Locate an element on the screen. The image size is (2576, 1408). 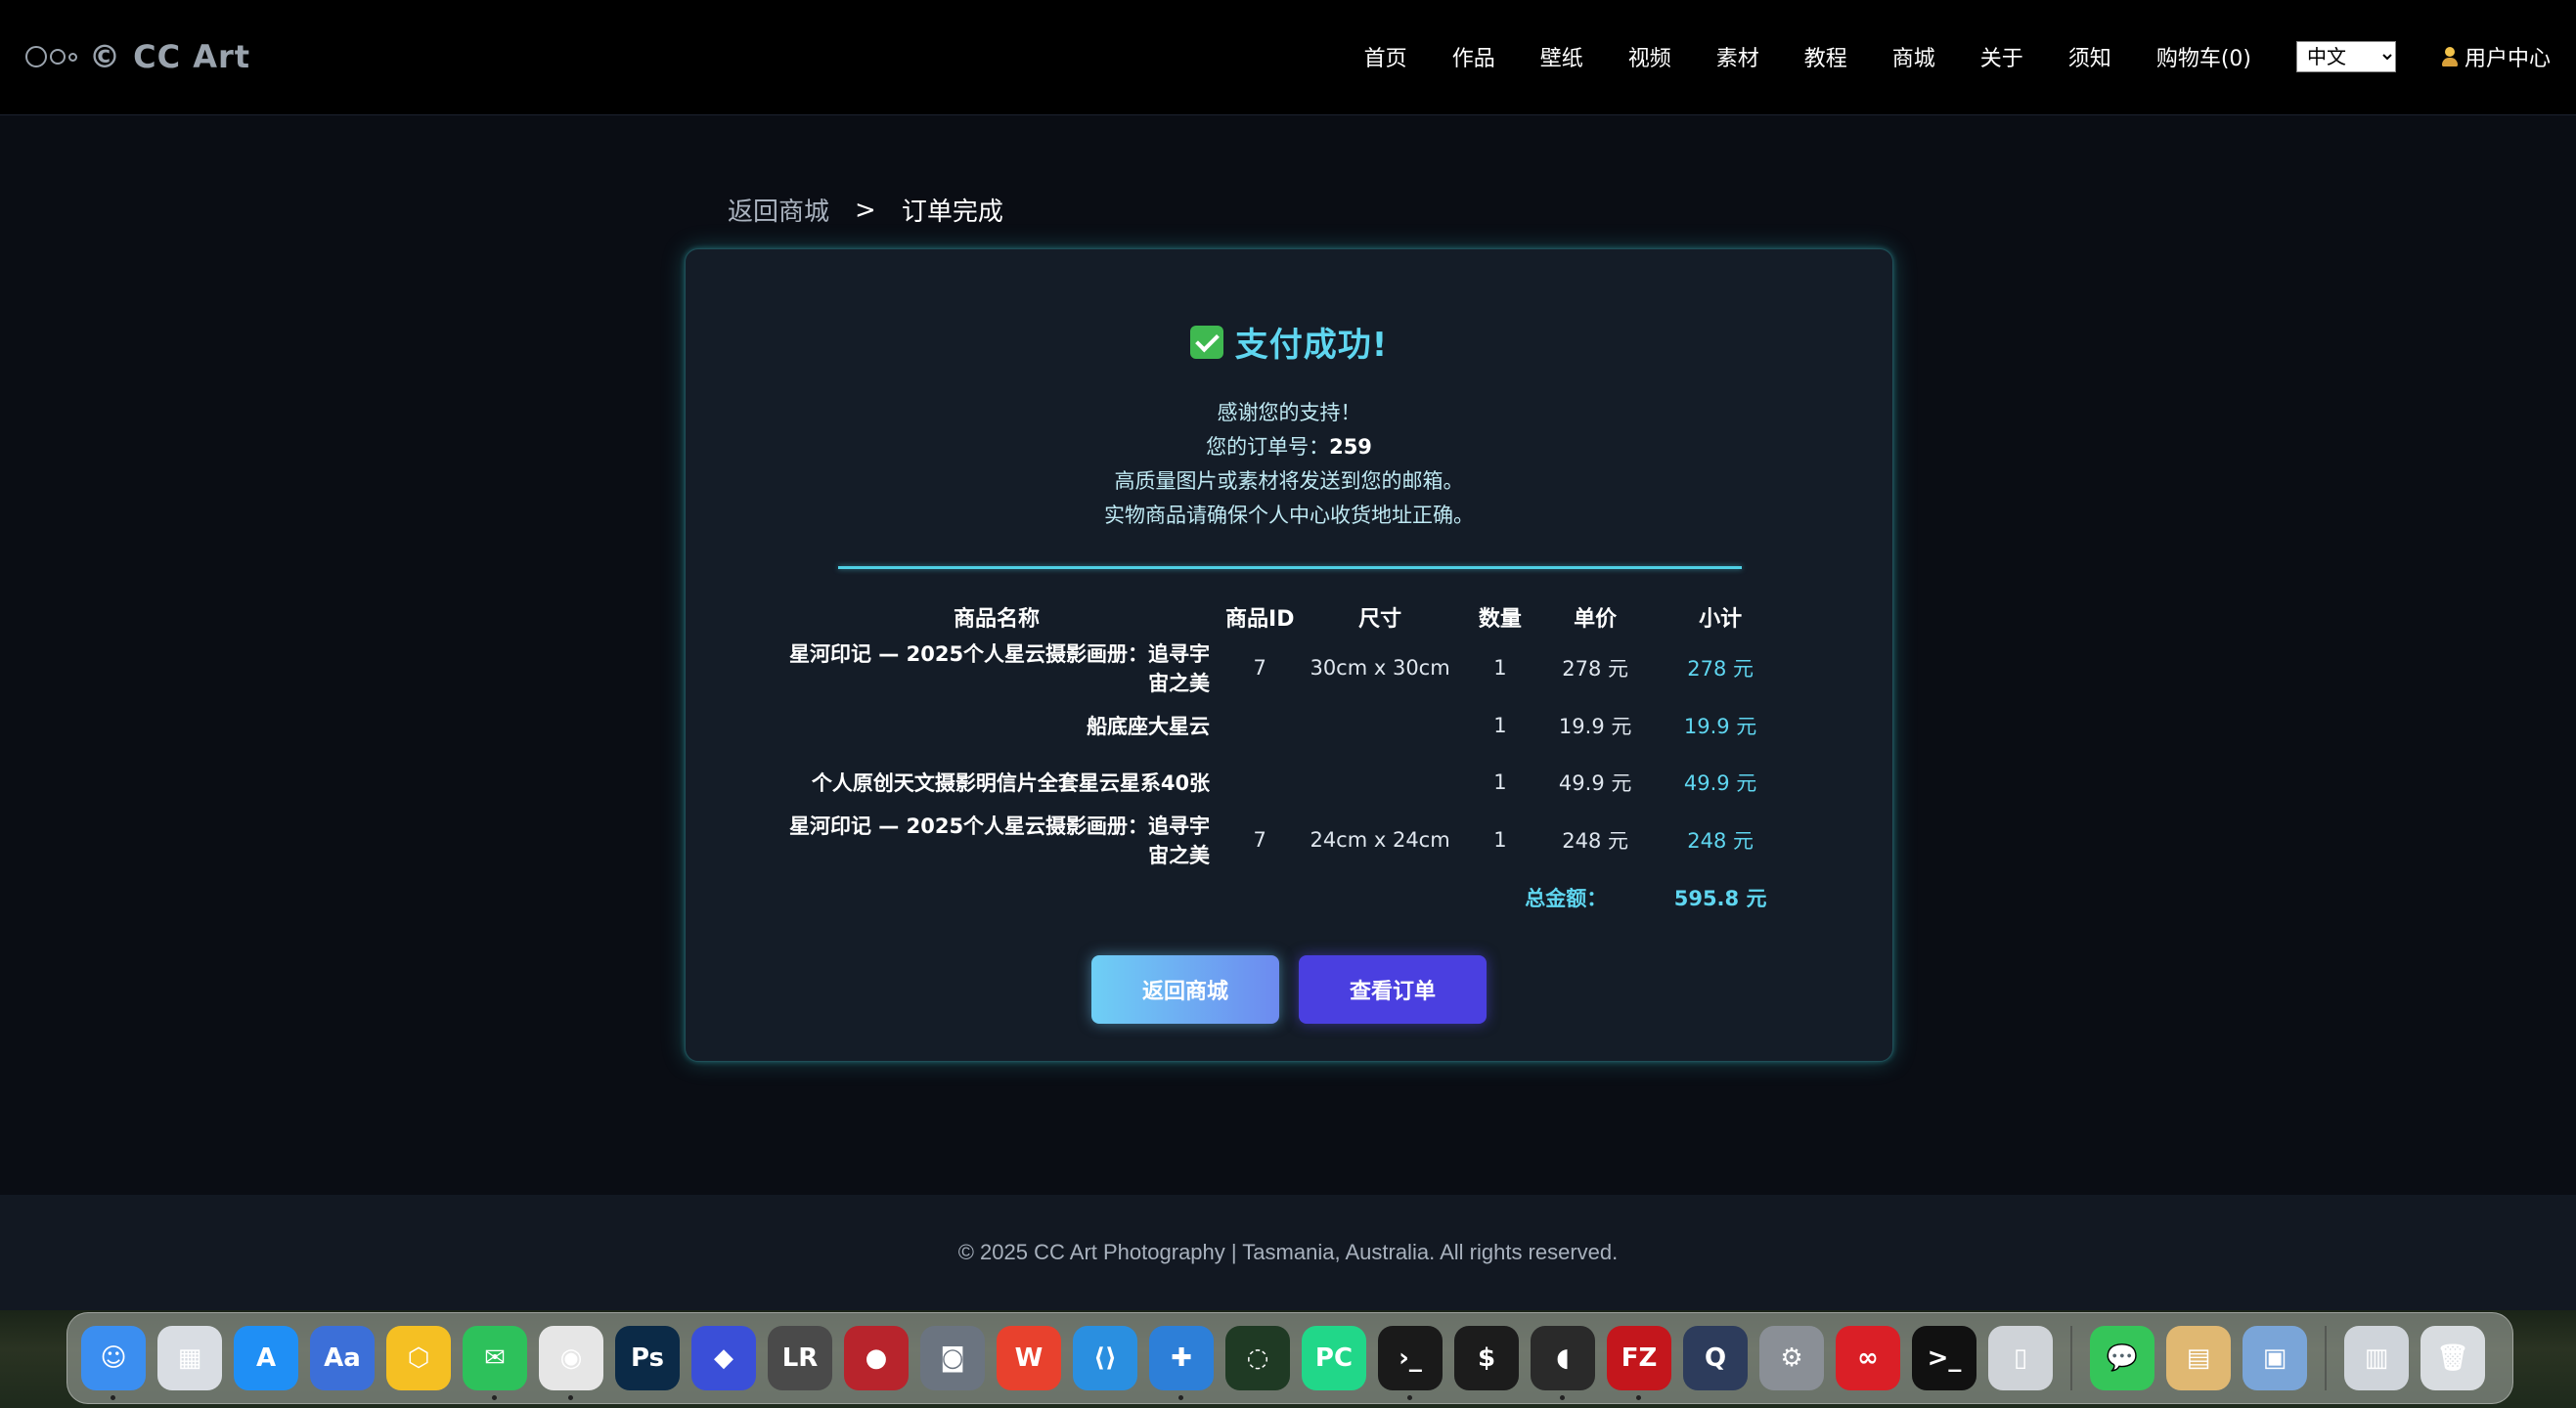
preview-icon: ▣ is located at coordinates (2275, 1358).